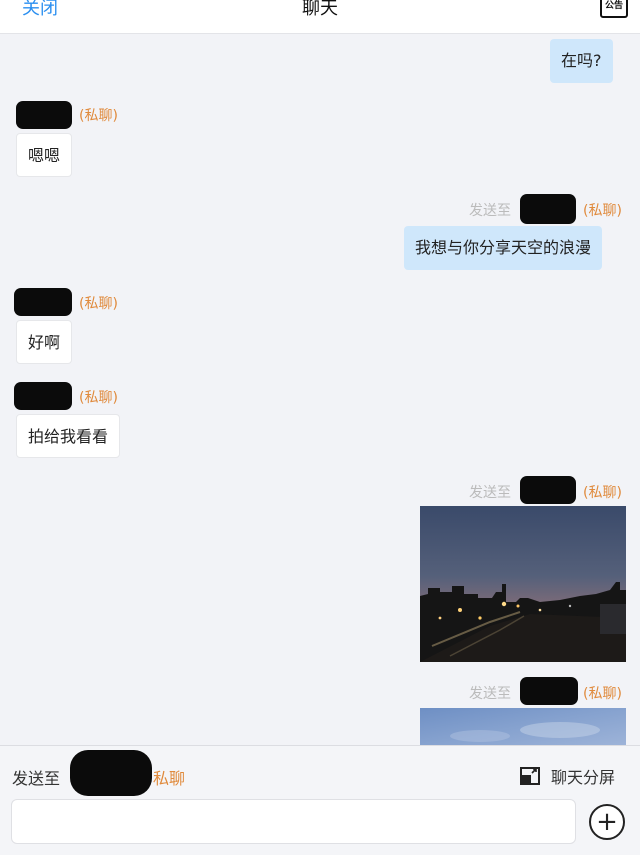 The image size is (640, 855). I want to click on message-input, so click(293, 821).